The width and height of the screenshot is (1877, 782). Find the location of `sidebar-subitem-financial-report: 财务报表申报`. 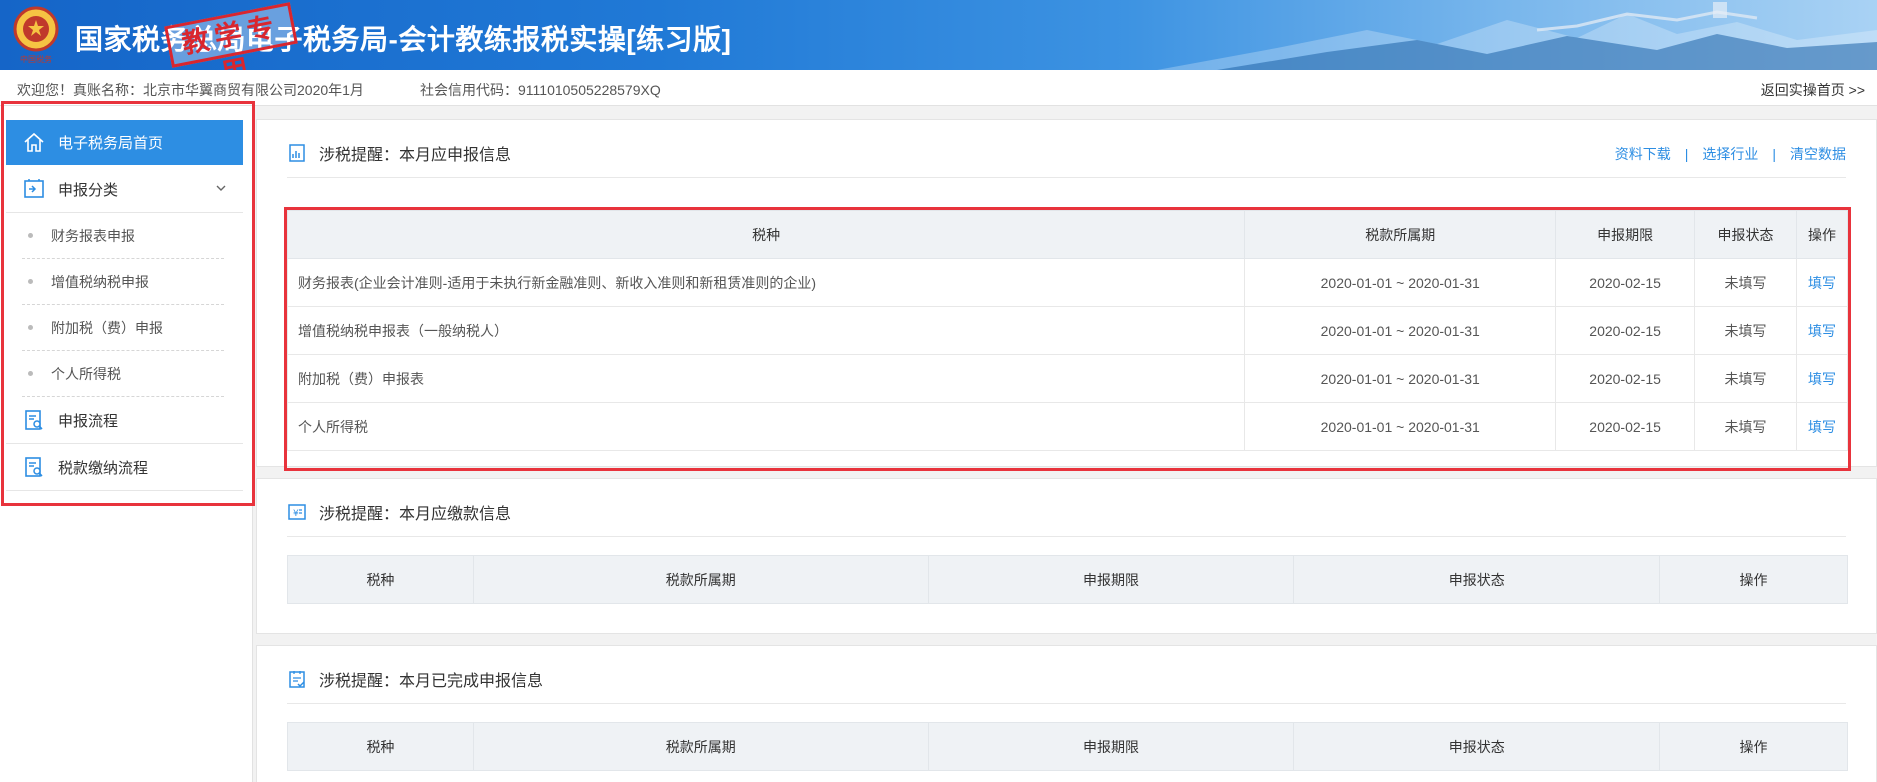

sidebar-subitem-financial-report: 财务报表申报 is located at coordinates (123, 236).